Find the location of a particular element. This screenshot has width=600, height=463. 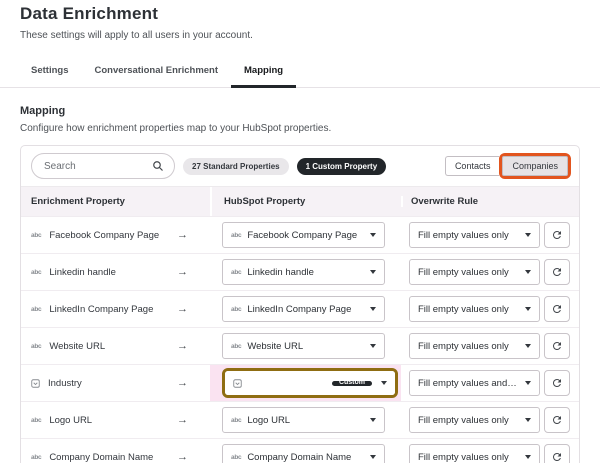

enrichment-property-label: Company Domain Name is located at coordinates (101, 457).